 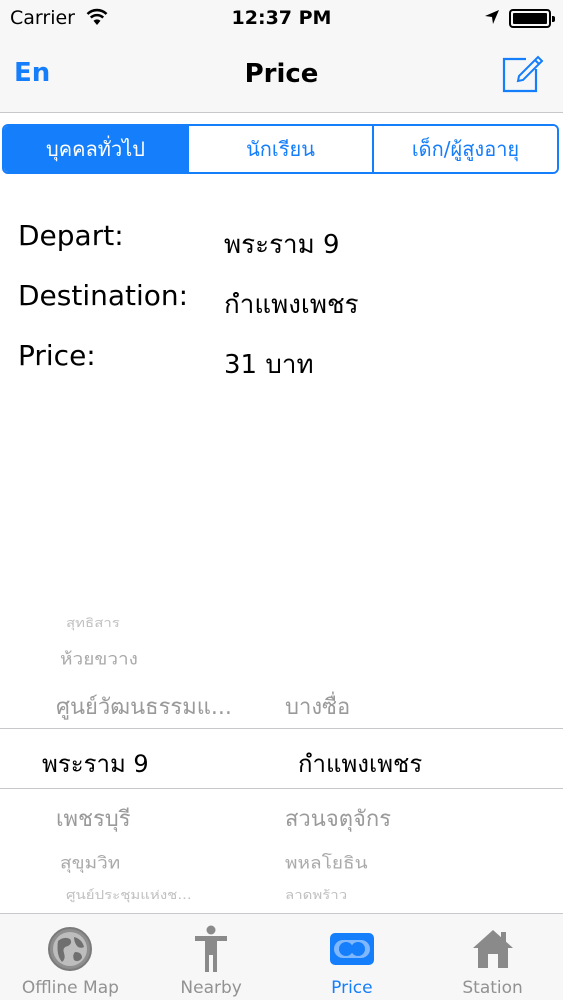 What do you see at coordinates (93, 818) in the screenshot?
I see `picker-left-item: เพชรบุรี` at bounding box center [93, 818].